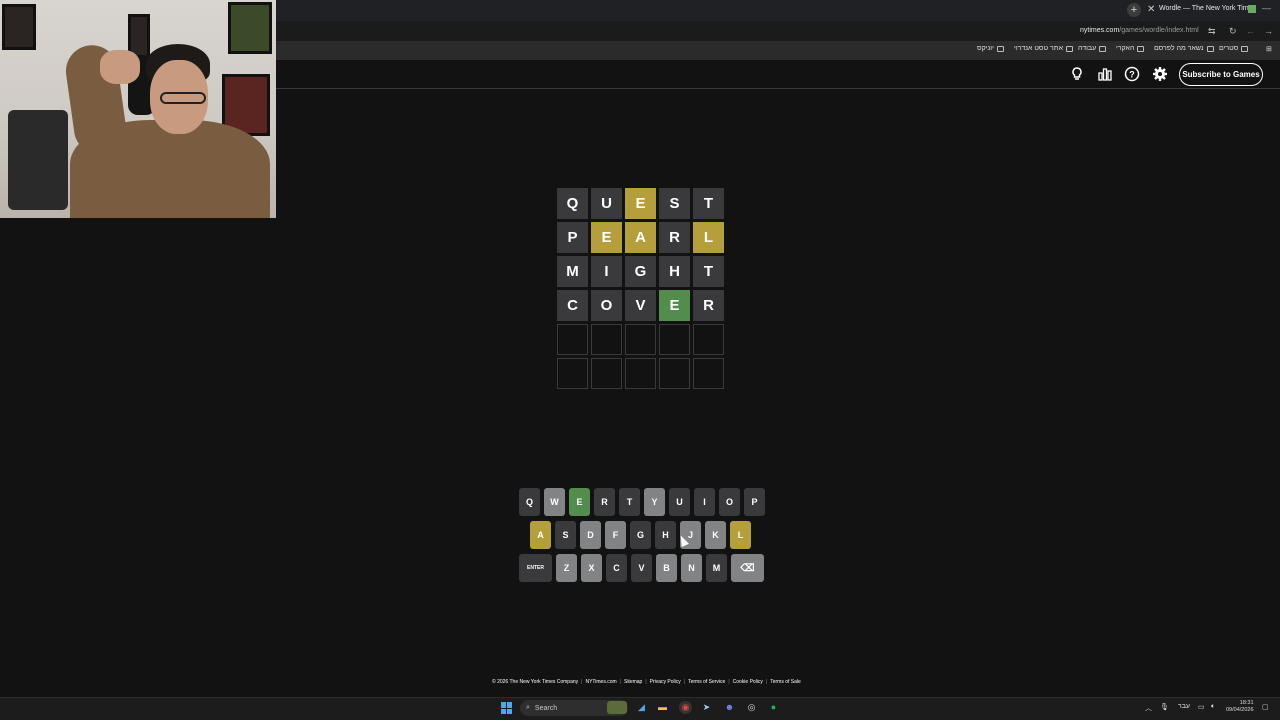 This screenshot has height=720, width=1280. I want to click on obs-icon: ◎, so click(751, 707).